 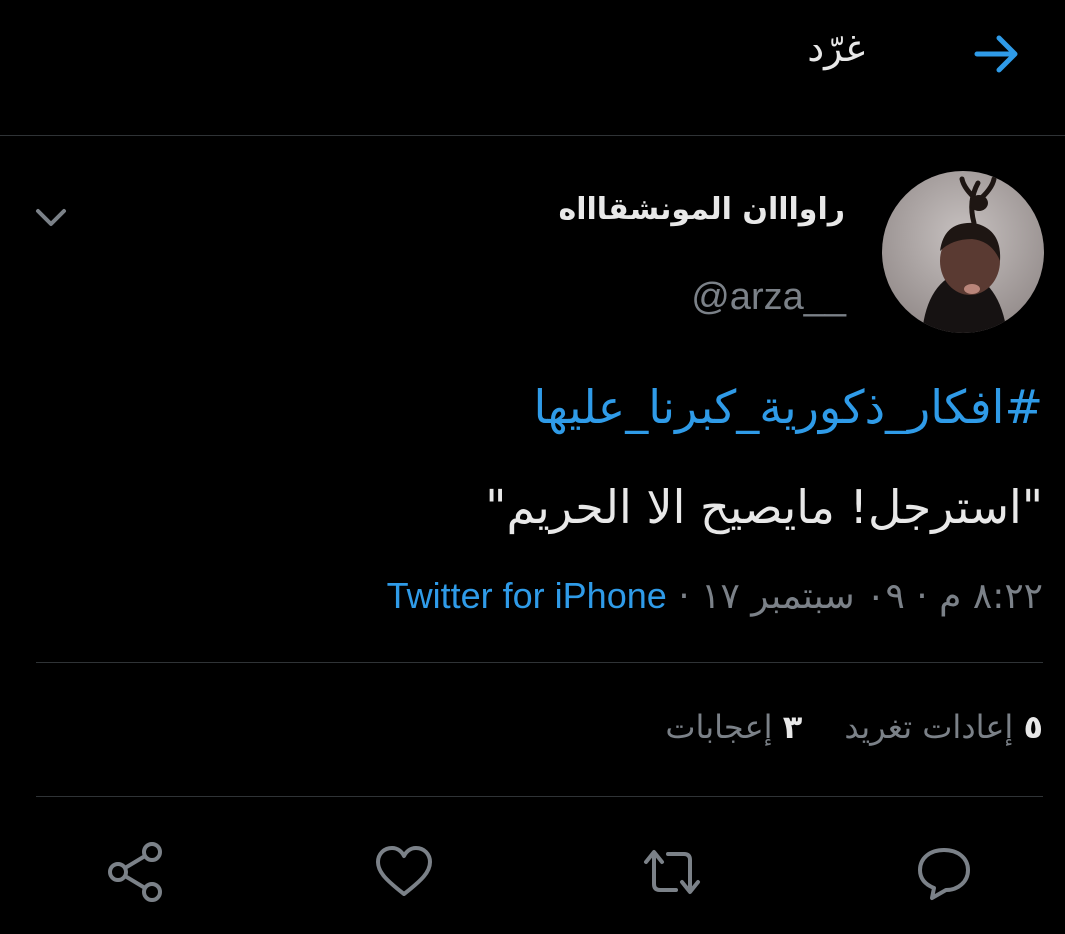 I want to click on page-title: غرّد, so click(x=836, y=48).